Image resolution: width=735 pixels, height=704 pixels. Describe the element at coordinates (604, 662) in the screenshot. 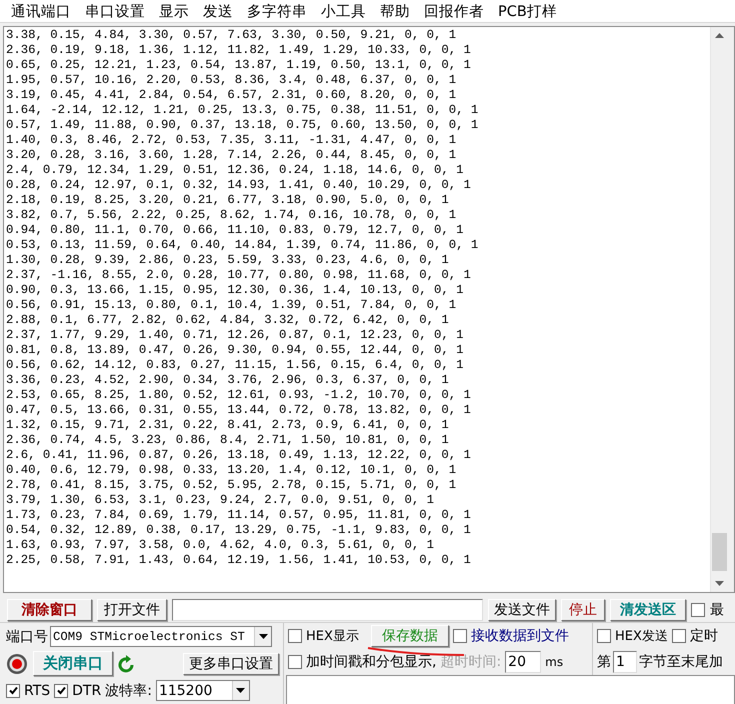

I see `byte-prefix-label: 第` at that location.